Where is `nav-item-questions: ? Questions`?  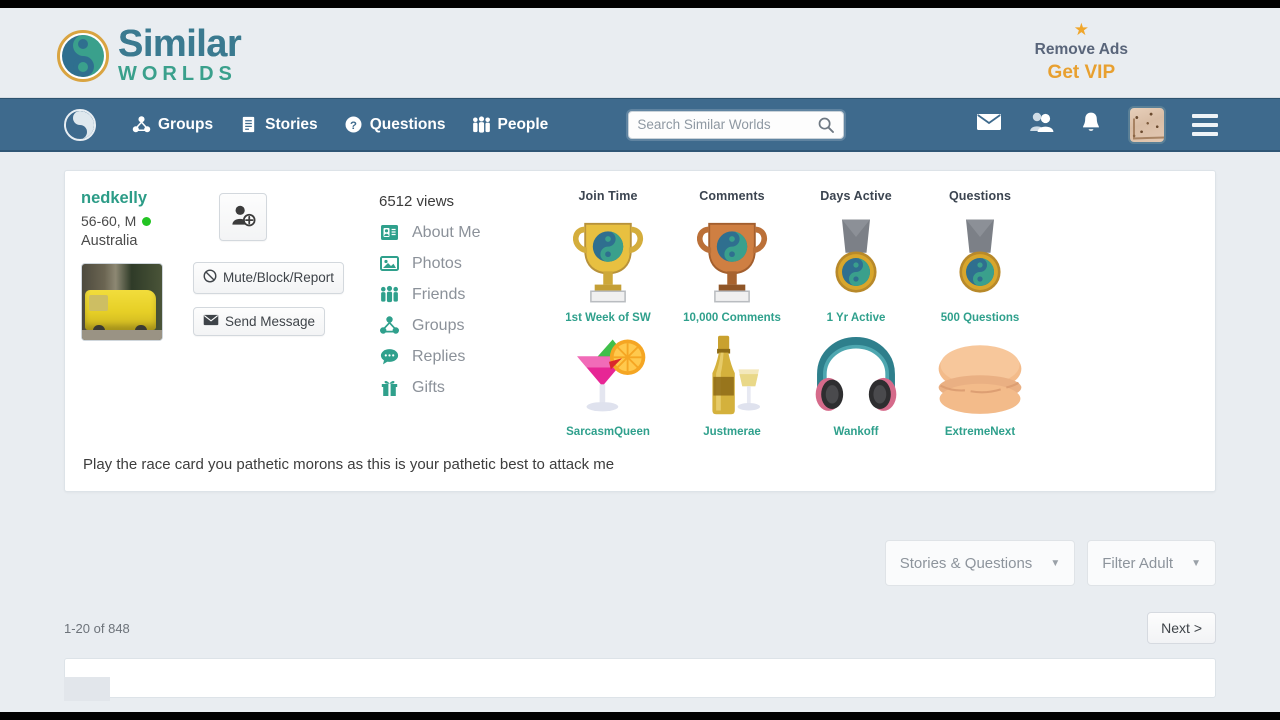 nav-item-questions: ? Questions is located at coordinates (395, 124).